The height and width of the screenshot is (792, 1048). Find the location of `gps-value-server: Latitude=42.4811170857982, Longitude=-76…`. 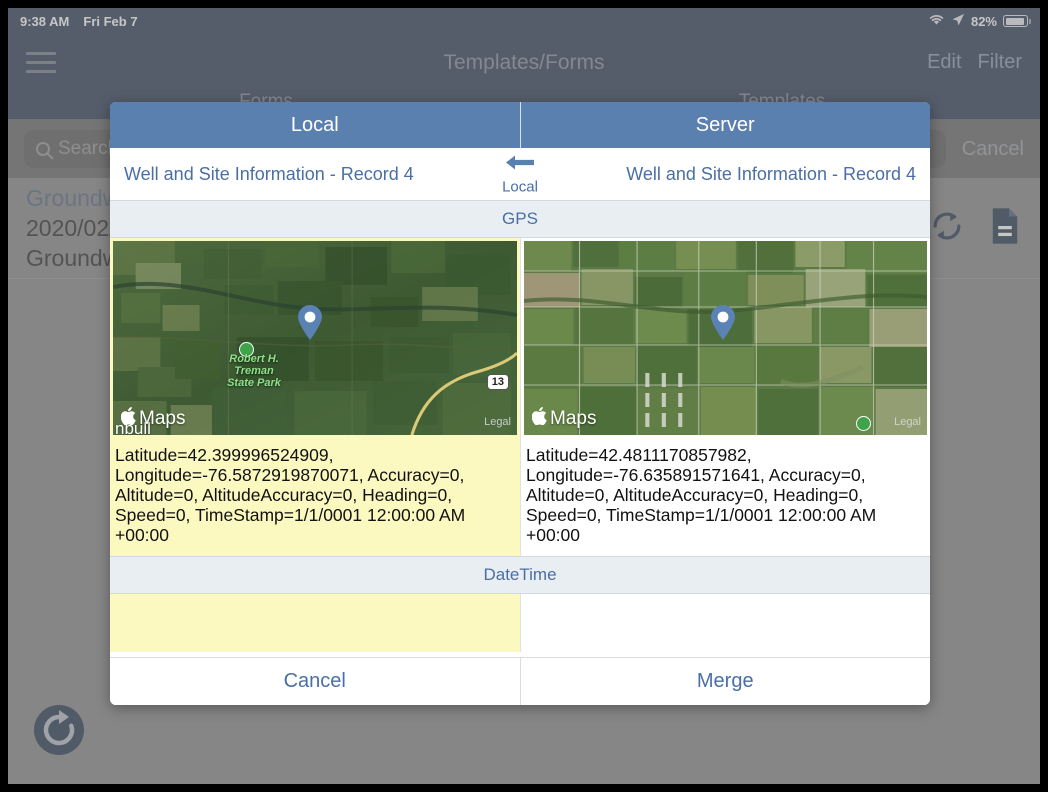

gps-value-server: Latitude=42.4811170857982, Longitude=-76… is located at coordinates (704, 495).